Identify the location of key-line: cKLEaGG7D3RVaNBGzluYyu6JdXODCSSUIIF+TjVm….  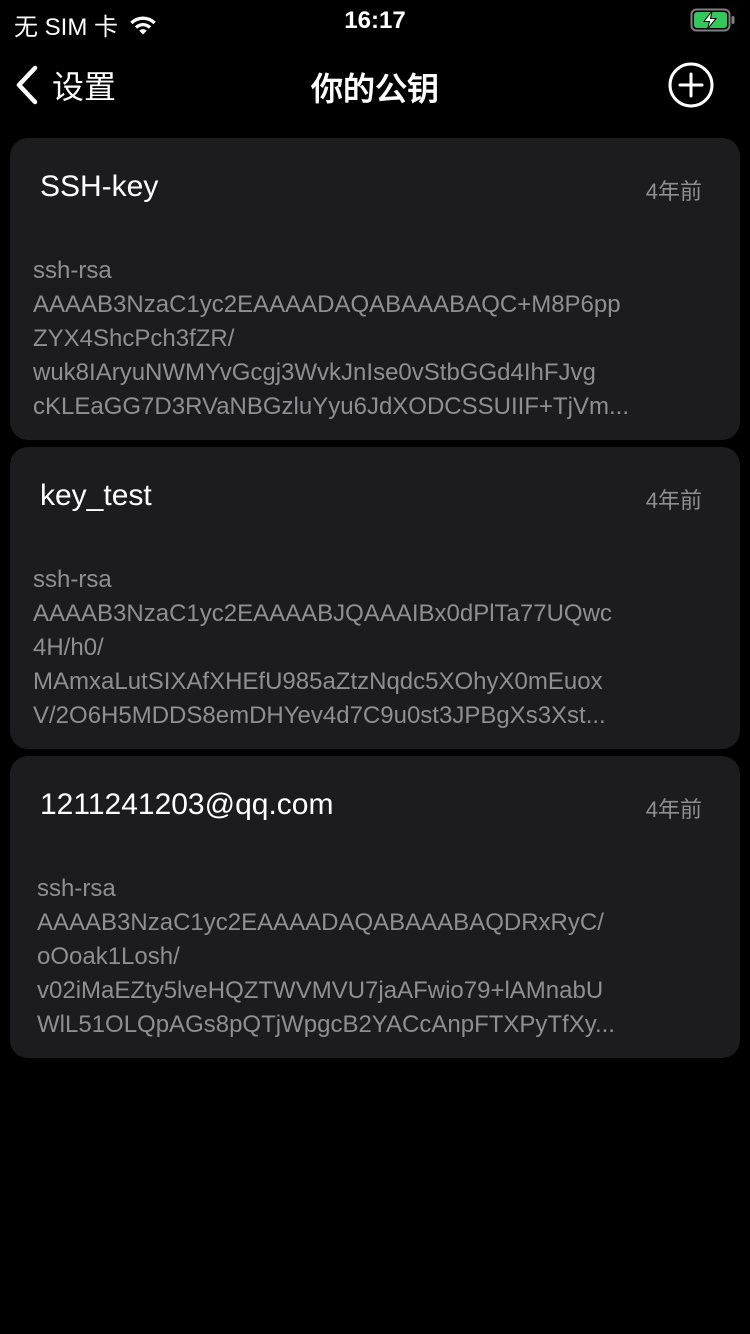
(331, 406).